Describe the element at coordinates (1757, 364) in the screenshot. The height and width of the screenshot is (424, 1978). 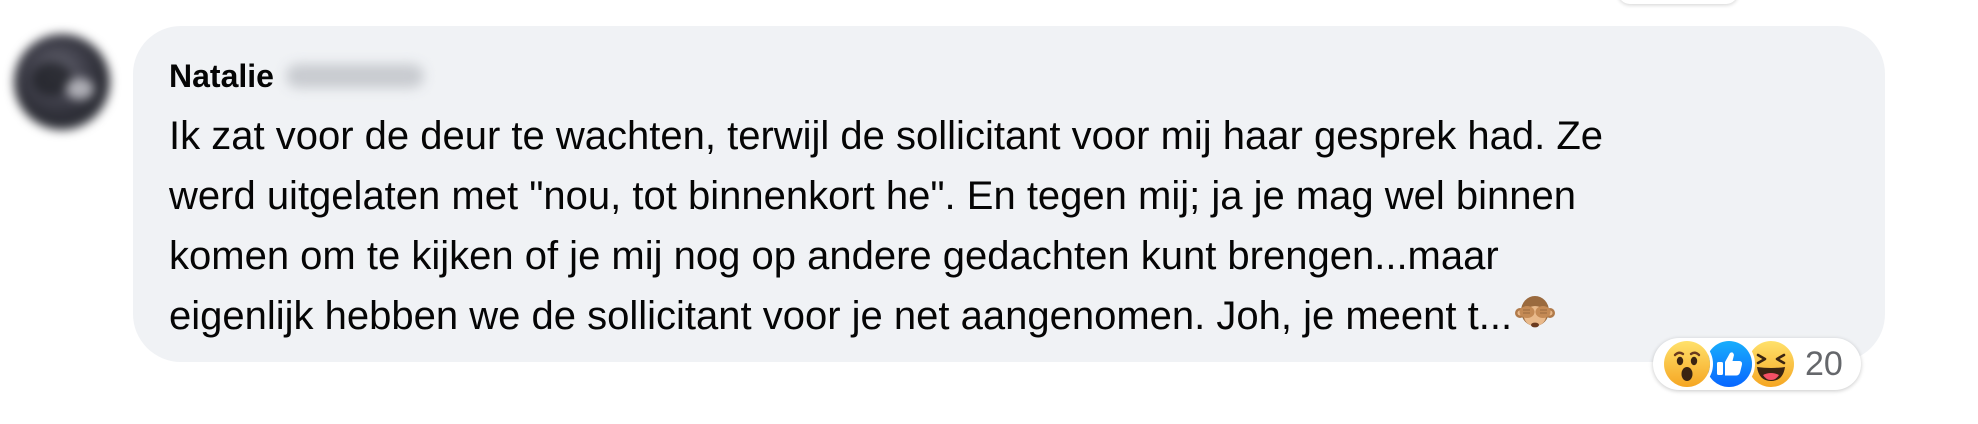
I see `reactions-summary: 20` at that location.